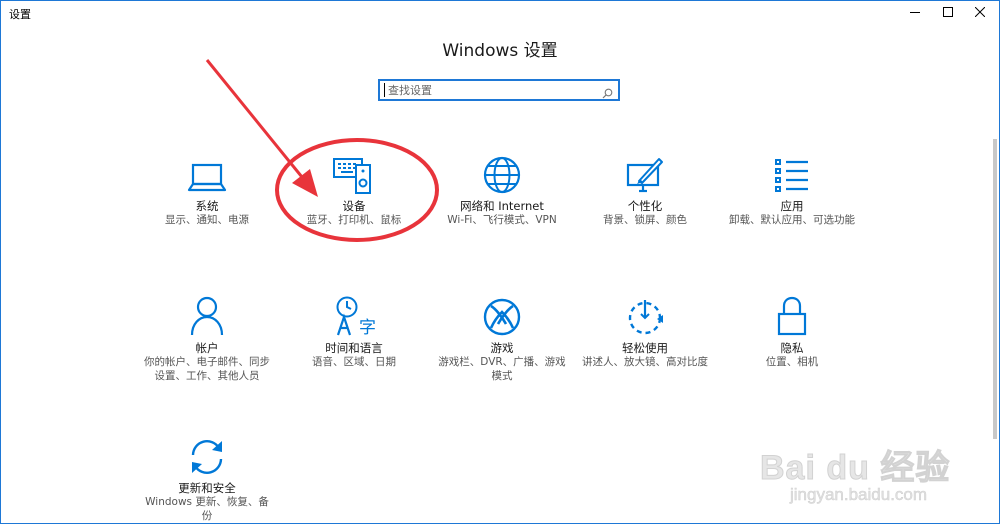  What do you see at coordinates (207, 316) in the screenshot?
I see `person-icon` at bounding box center [207, 316].